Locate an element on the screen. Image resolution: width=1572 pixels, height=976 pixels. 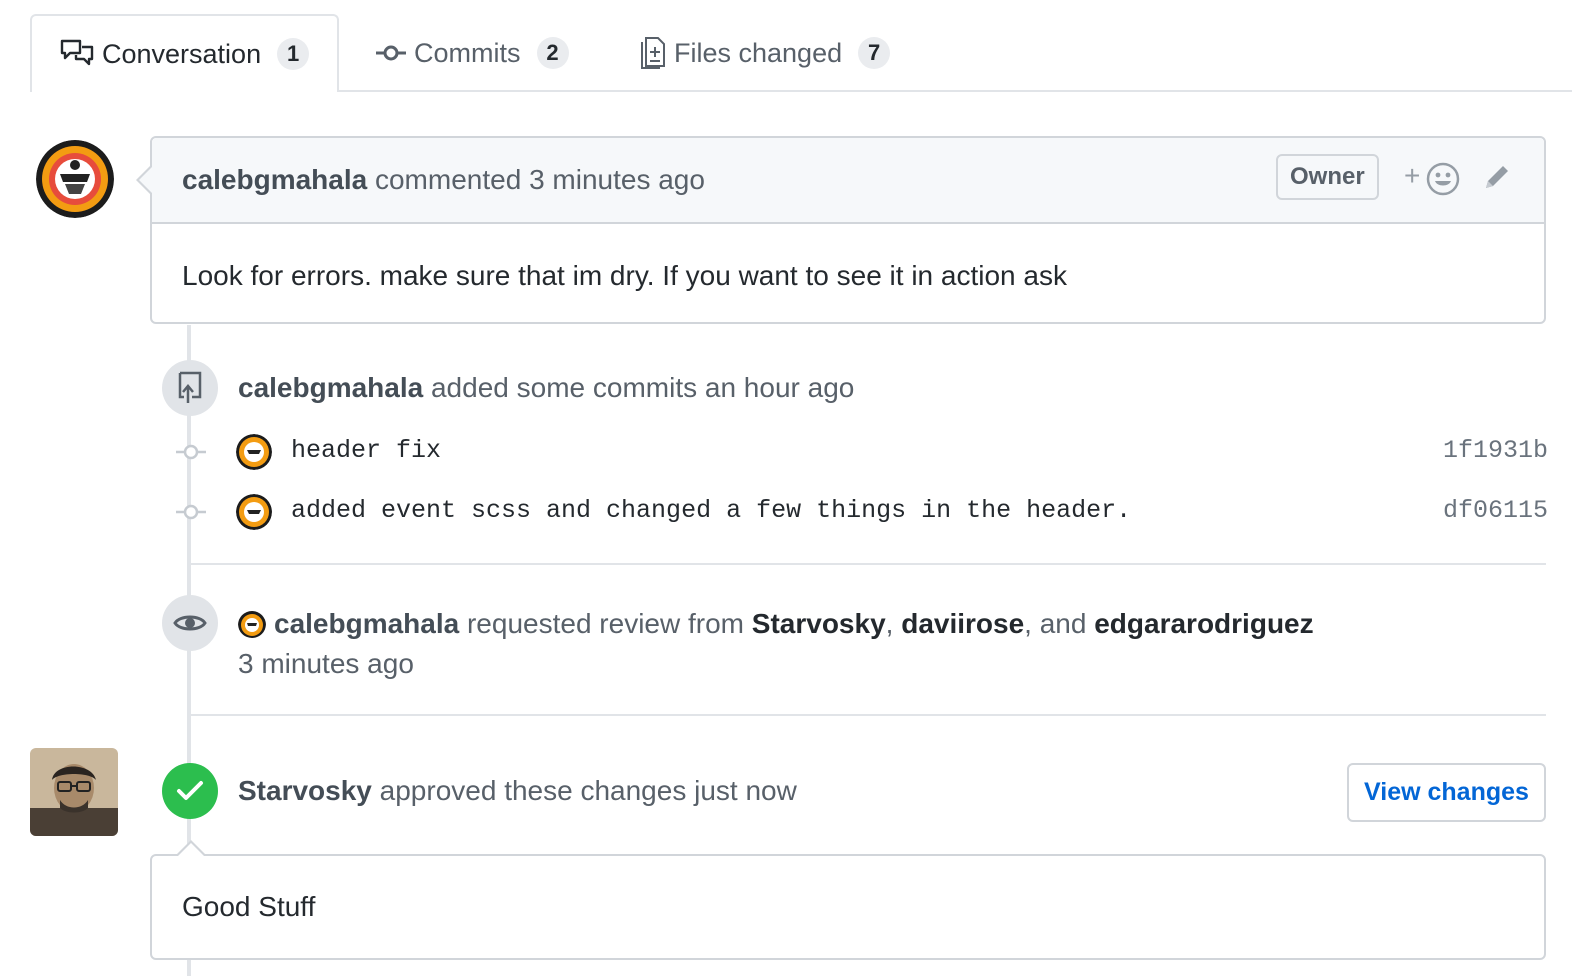
reviewer-link: daviirose is located at coordinates (962, 623).